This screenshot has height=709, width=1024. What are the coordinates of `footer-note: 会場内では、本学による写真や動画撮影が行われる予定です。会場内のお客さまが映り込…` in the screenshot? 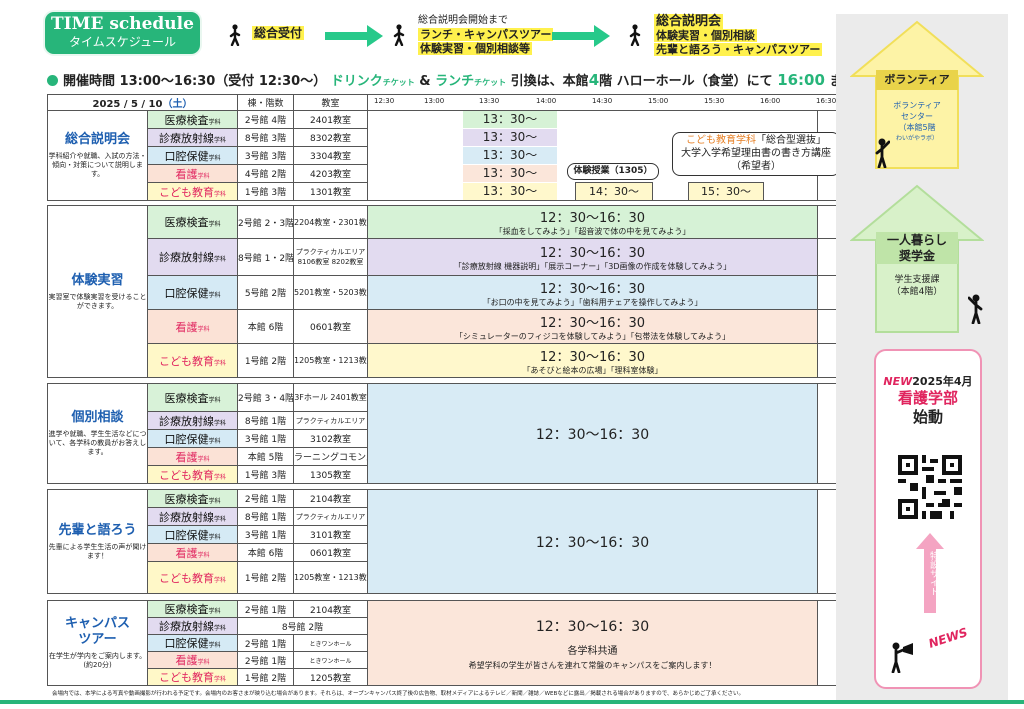 It's located at (398, 694).